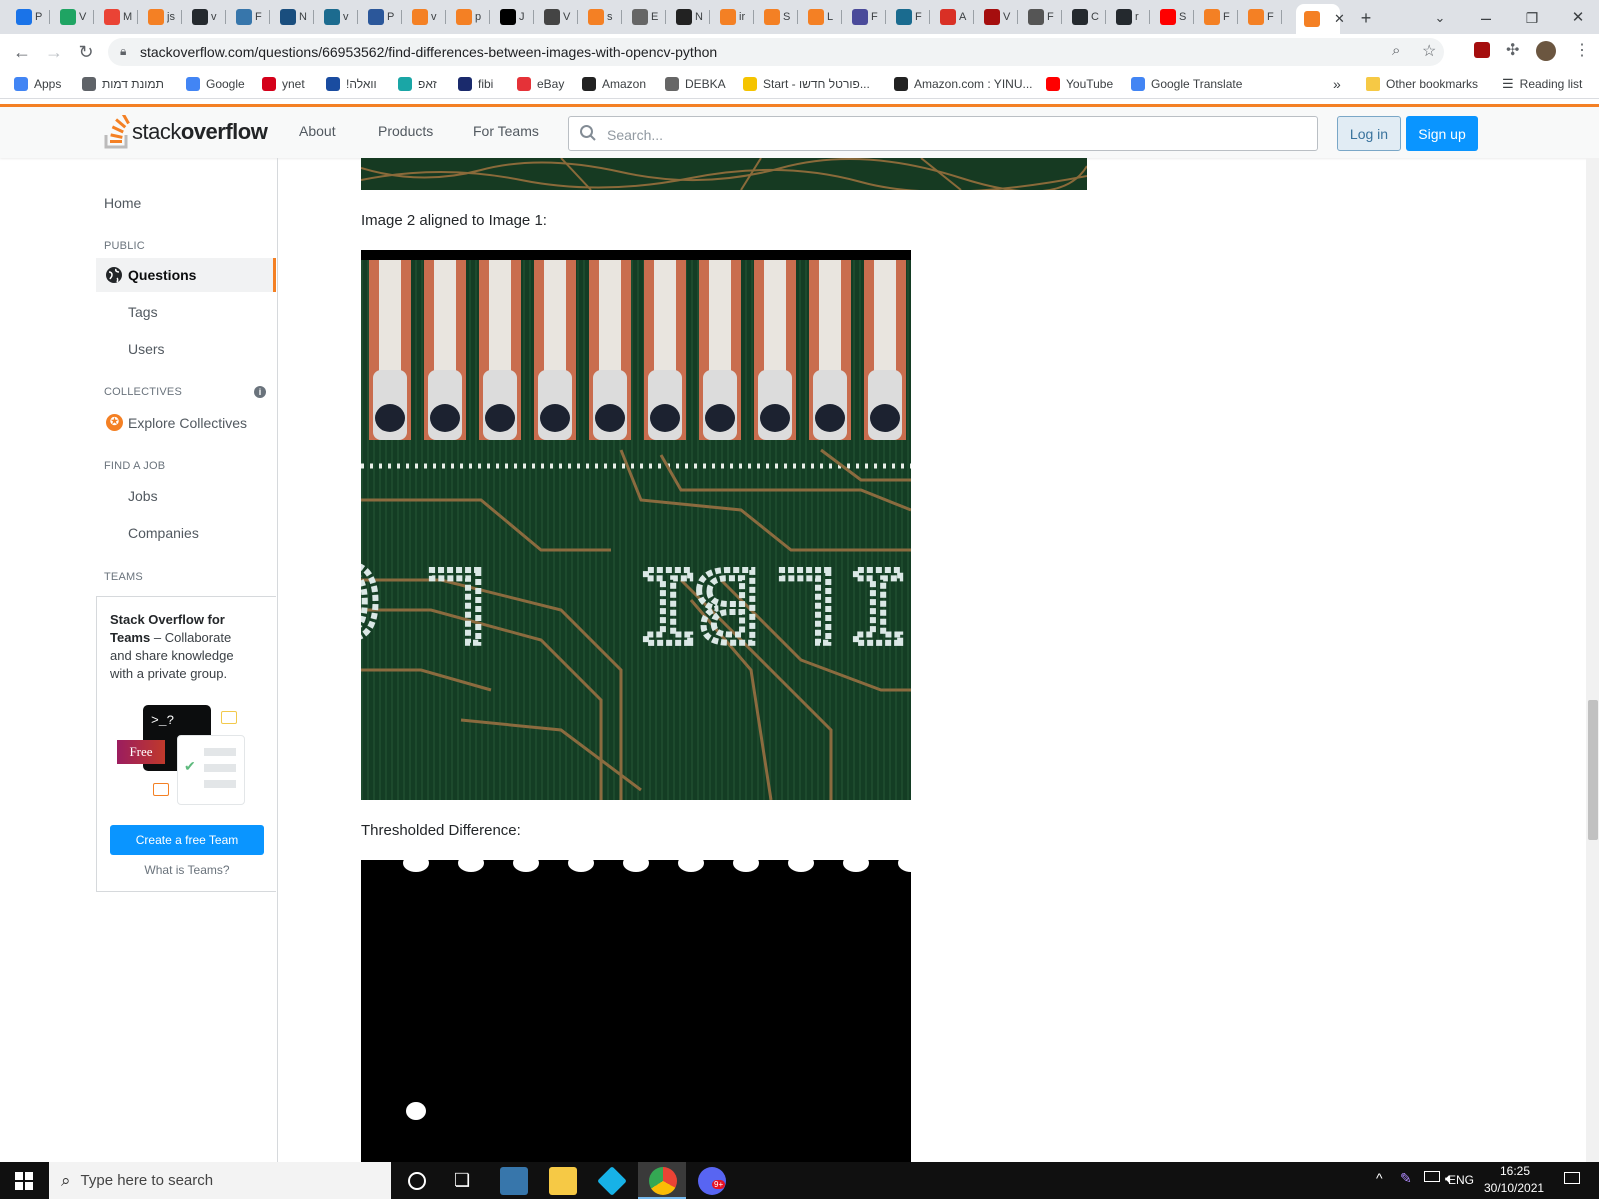 This screenshot has height=1199, width=1599. What do you see at coordinates (1532, 18) in the screenshot?
I see `restore-button: ❐` at bounding box center [1532, 18].